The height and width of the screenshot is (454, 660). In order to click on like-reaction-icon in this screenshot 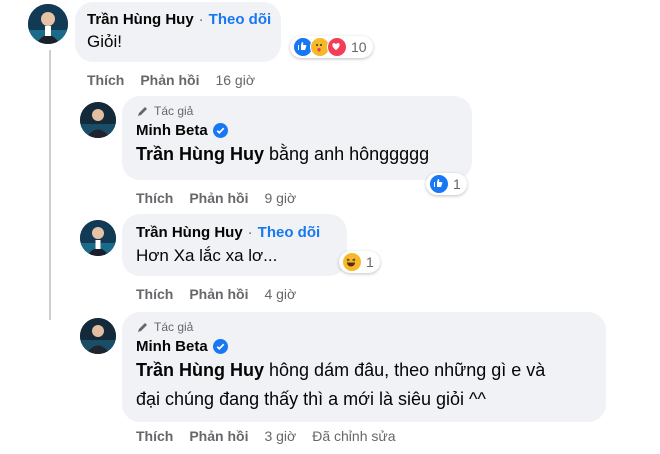, I will do `click(439, 184)`.